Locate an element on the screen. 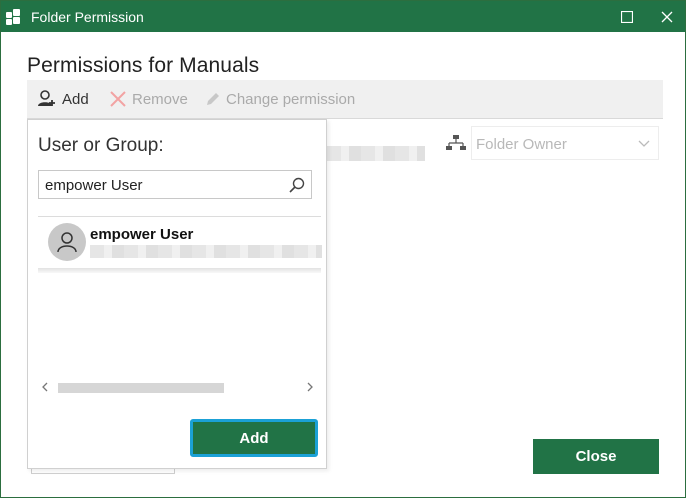  chevron-left-icon is located at coordinates (45, 387).